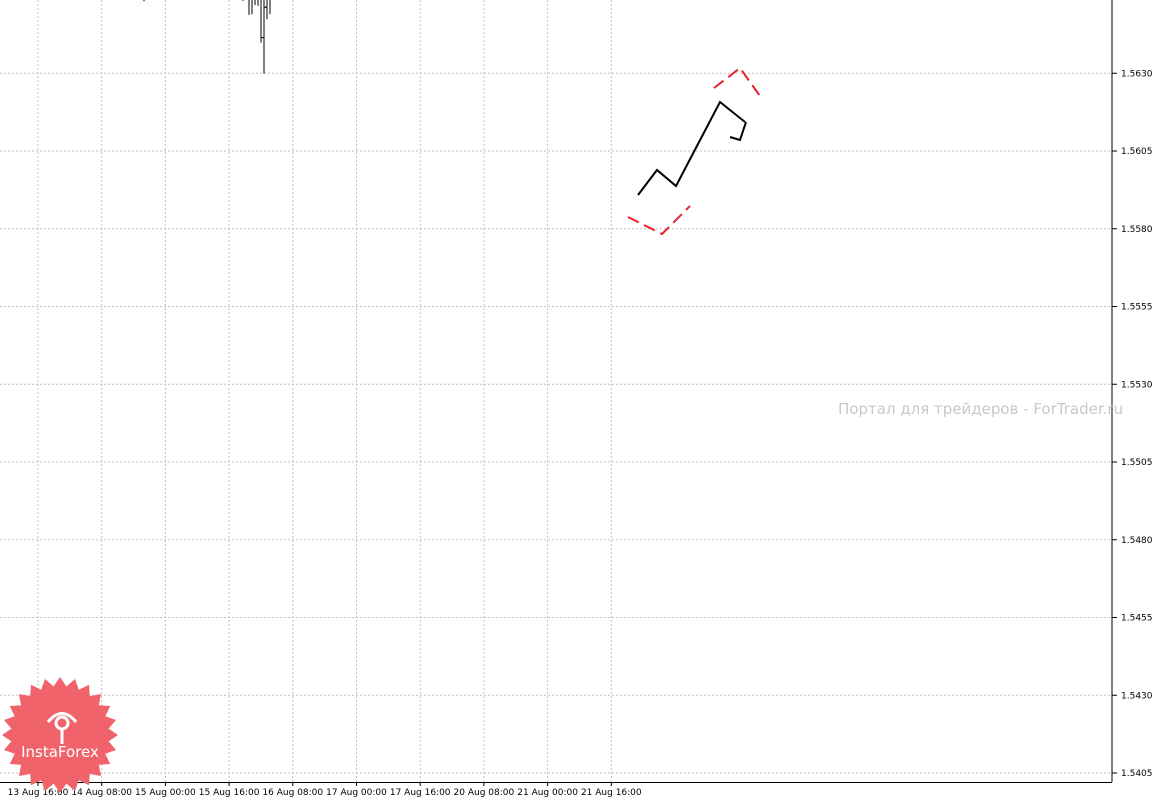 This screenshot has width=1156, height=800. What do you see at coordinates (1137, 619) in the screenshot?
I see `y-tick-label: 1.5455` at bounding box center [1137, 619].